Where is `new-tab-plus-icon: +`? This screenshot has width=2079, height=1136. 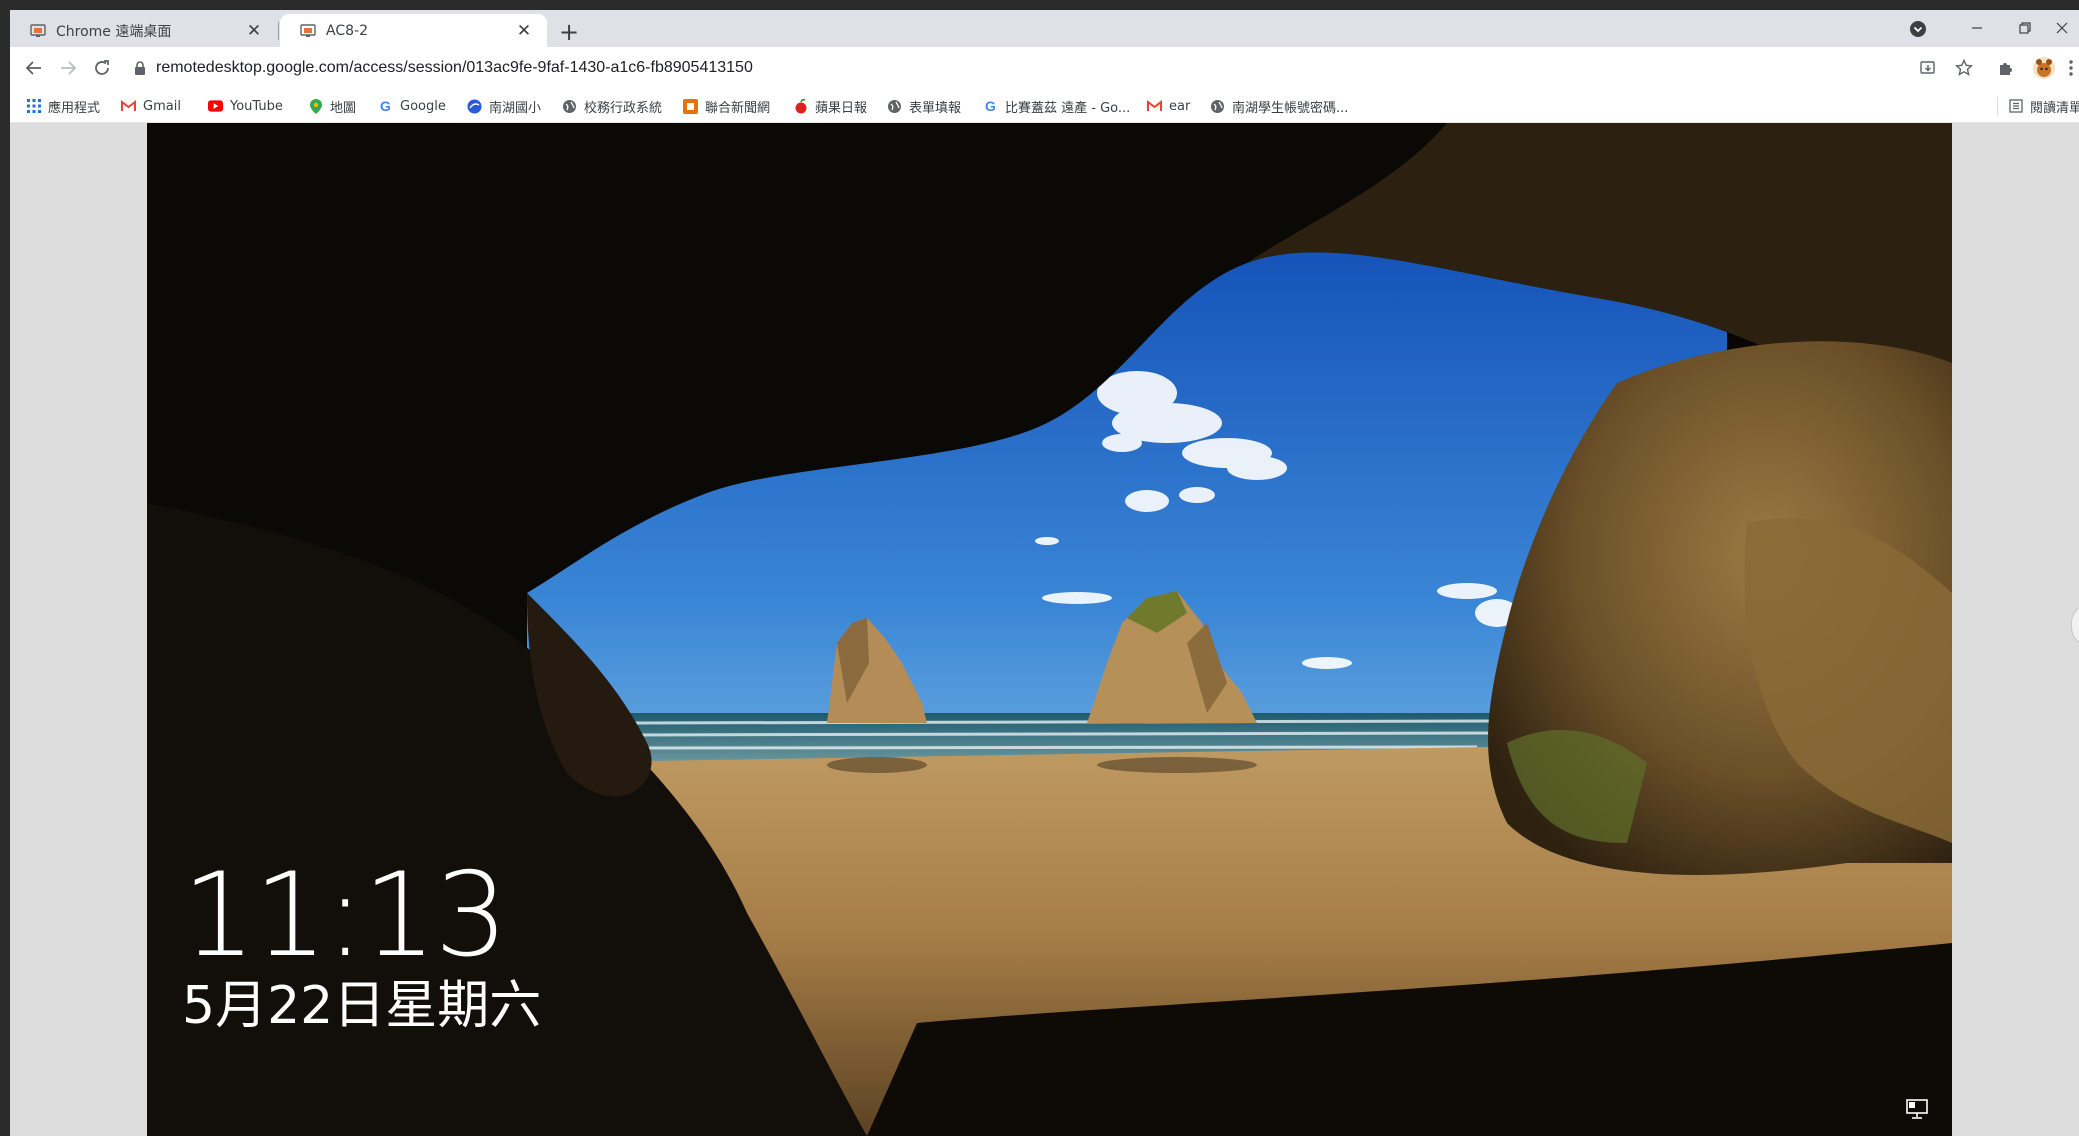 new-tab-plus-icon: + is located at coordinates (569, 32).